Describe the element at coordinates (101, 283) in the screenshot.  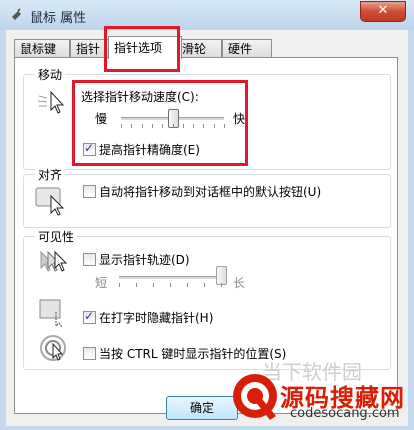
I see `short-label: 短` at that location.